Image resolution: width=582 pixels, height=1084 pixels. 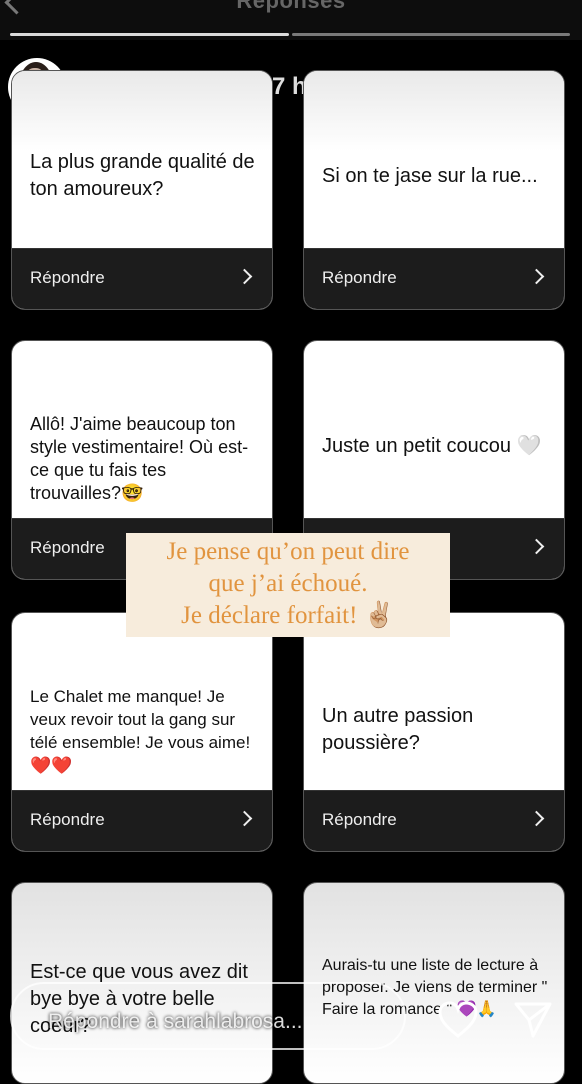 What do you see at coordinates (291, 6) in the screenshot?
I see `page-title: Réponses` at bounding box center [291, 6].